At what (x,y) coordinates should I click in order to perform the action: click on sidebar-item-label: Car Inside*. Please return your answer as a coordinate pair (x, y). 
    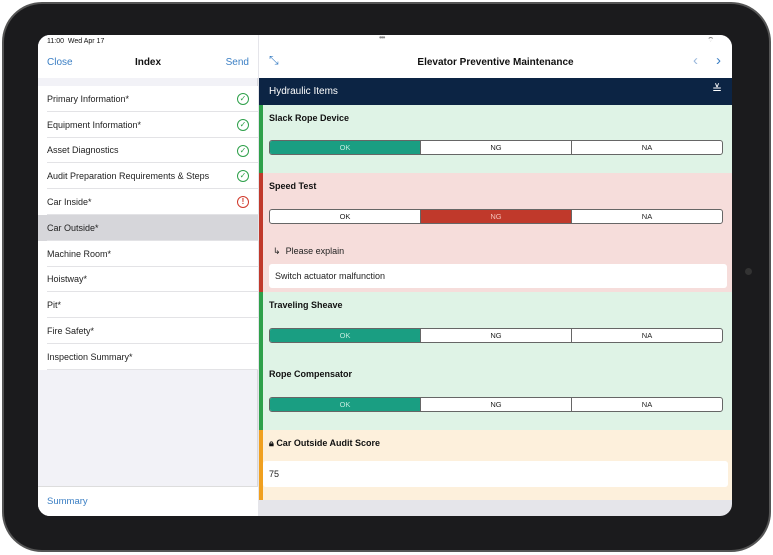
    Looking at the image, I should click on (69, 202).